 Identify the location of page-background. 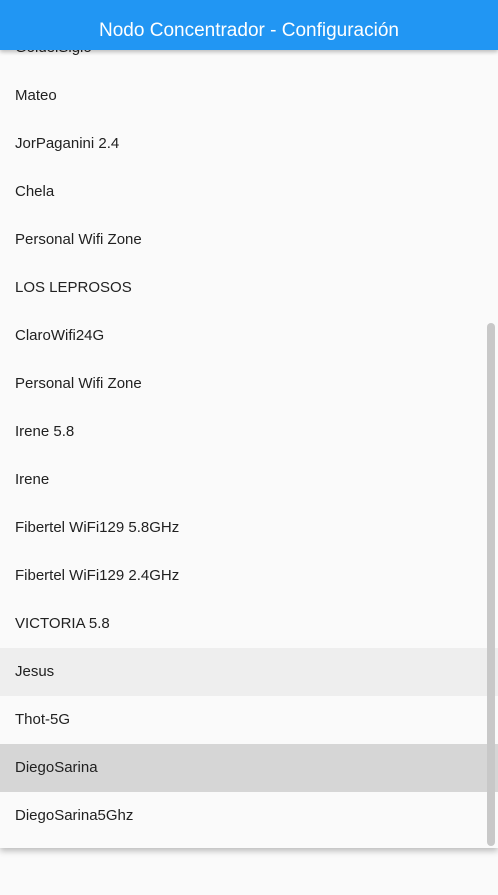
(249, 871).